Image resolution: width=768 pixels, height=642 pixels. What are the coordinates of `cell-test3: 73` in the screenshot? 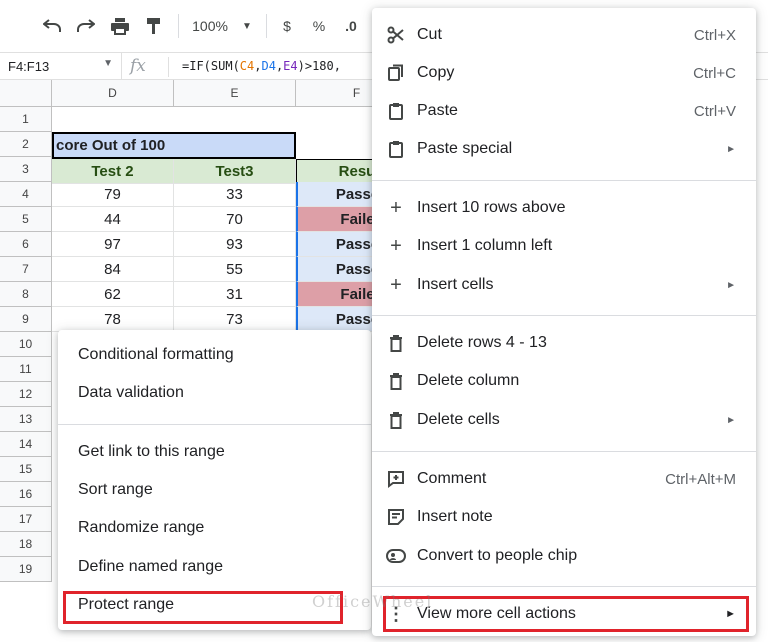 It's located at (235, 319).